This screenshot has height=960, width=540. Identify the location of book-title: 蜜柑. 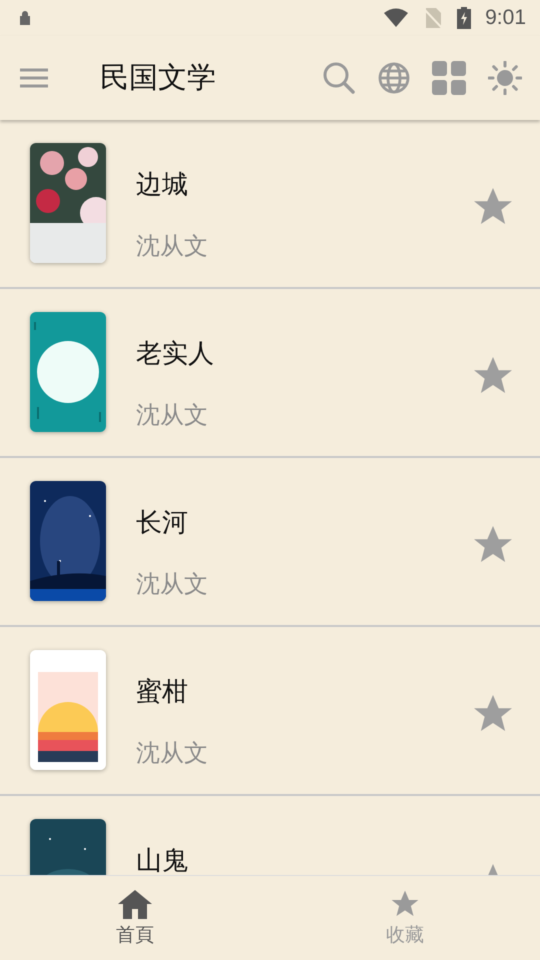
(162, 692).